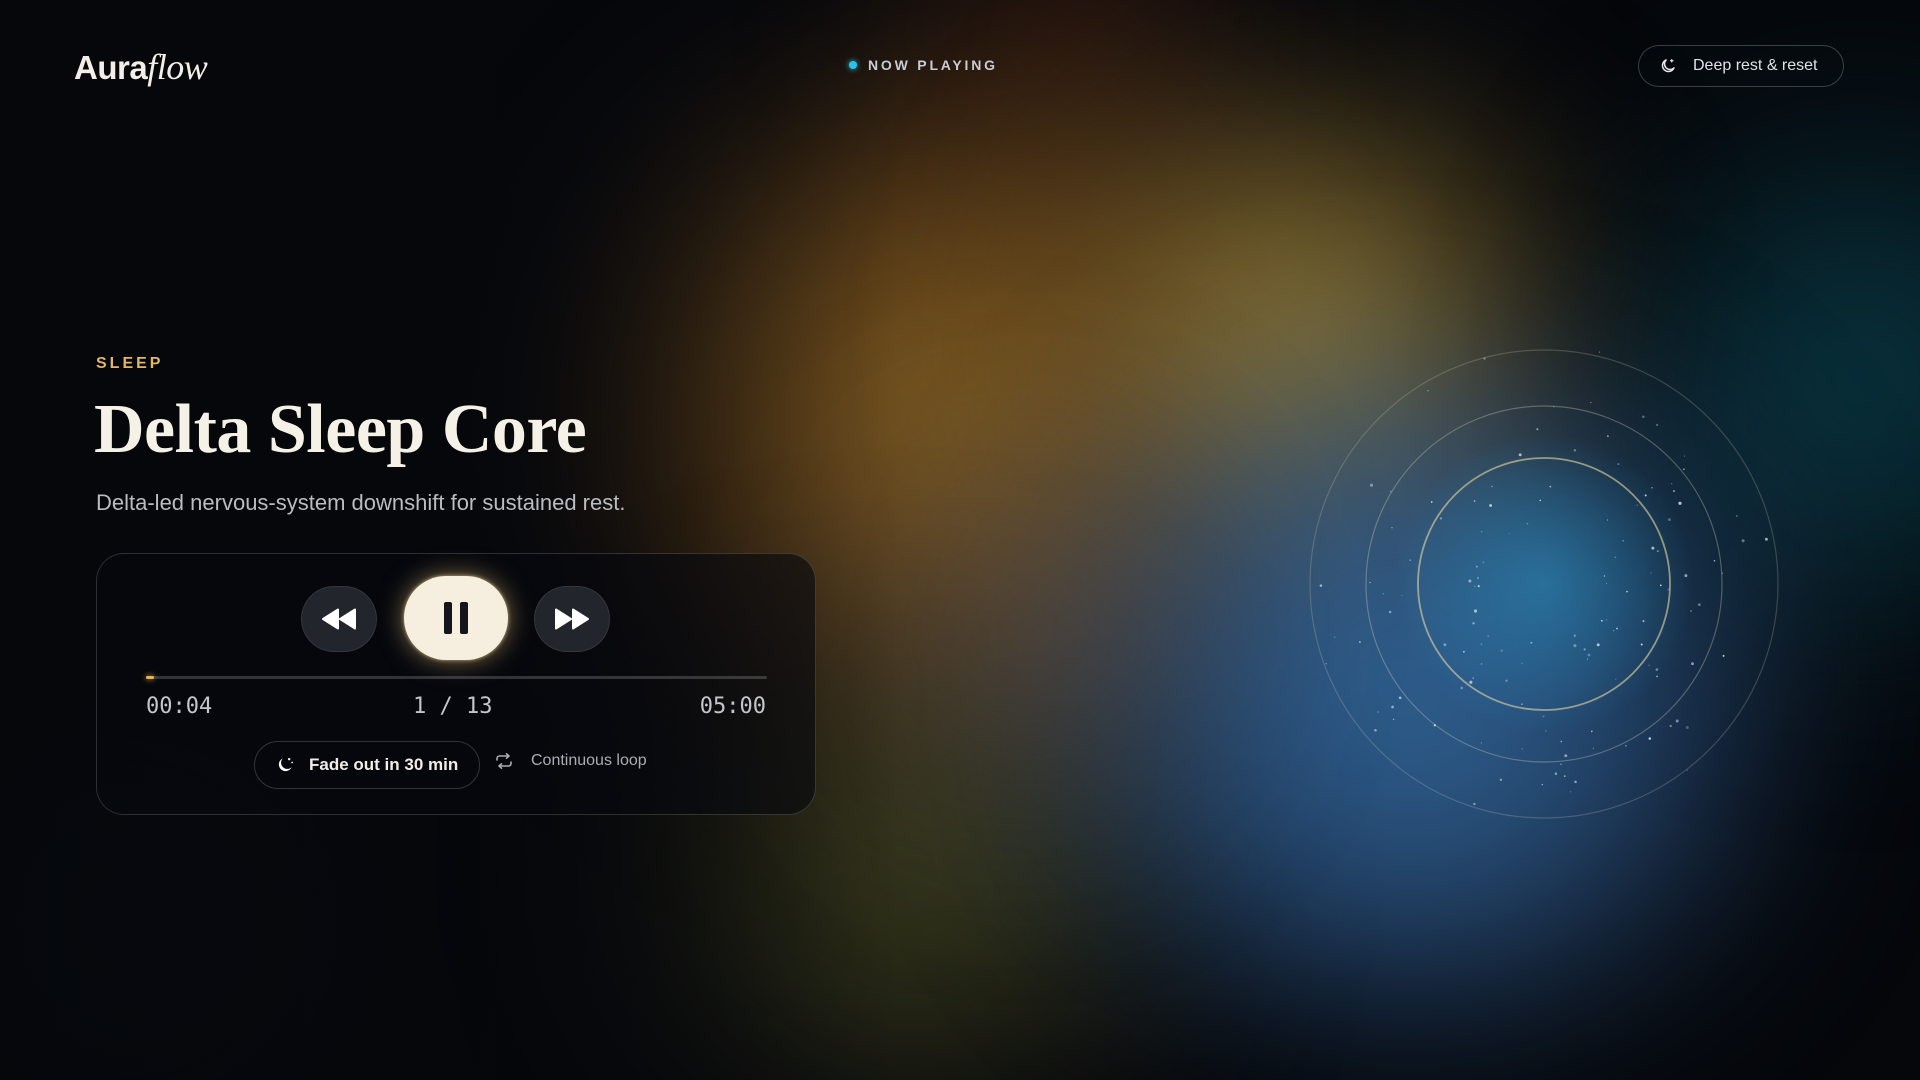 This screenshot has height=1080, width=1920. I want to click on rewind-icon, so click(339, 619).